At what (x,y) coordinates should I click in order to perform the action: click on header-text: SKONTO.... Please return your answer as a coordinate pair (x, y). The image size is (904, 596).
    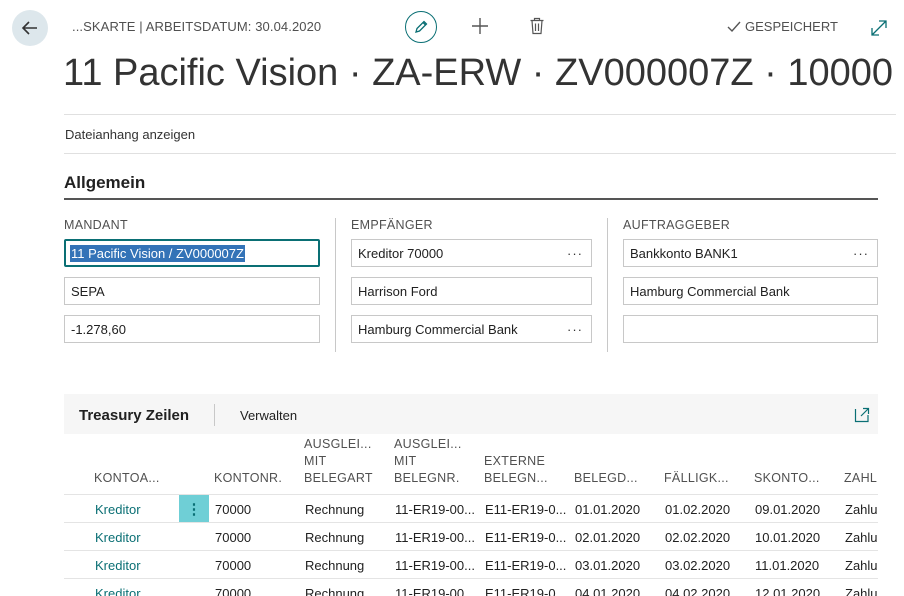
    Looking at the image, I should click on (787, 478).